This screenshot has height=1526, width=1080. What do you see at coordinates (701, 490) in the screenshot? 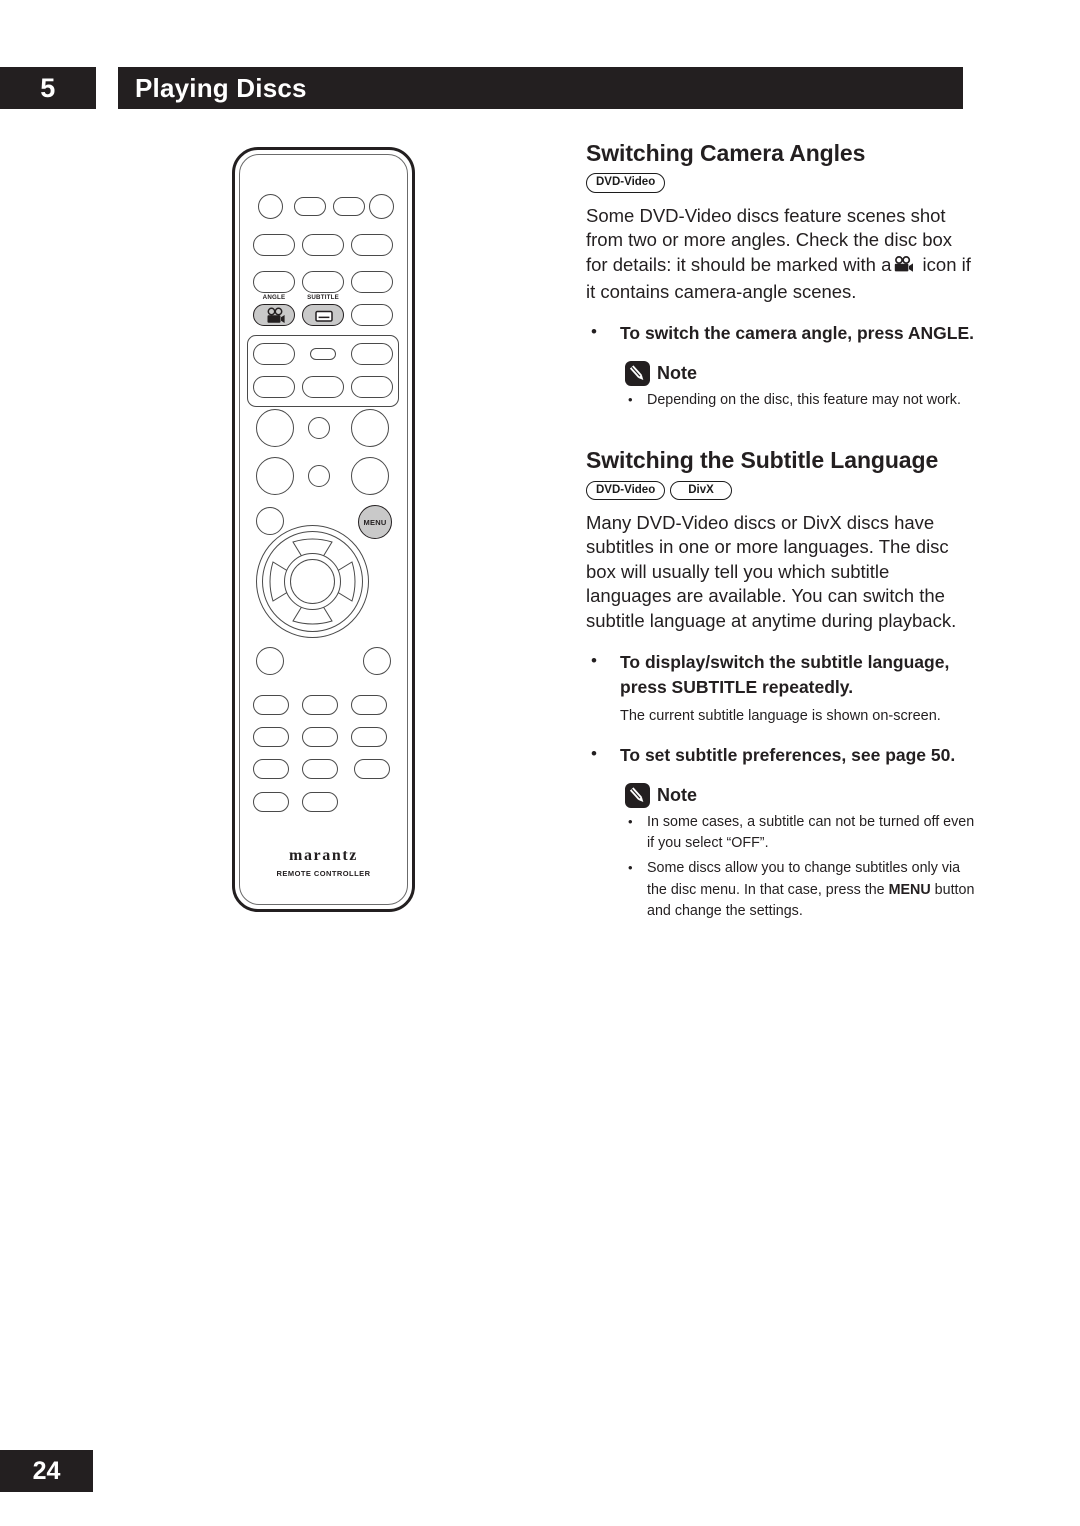
I see `badge-divx: DivX` at bounding box center [701, 490].